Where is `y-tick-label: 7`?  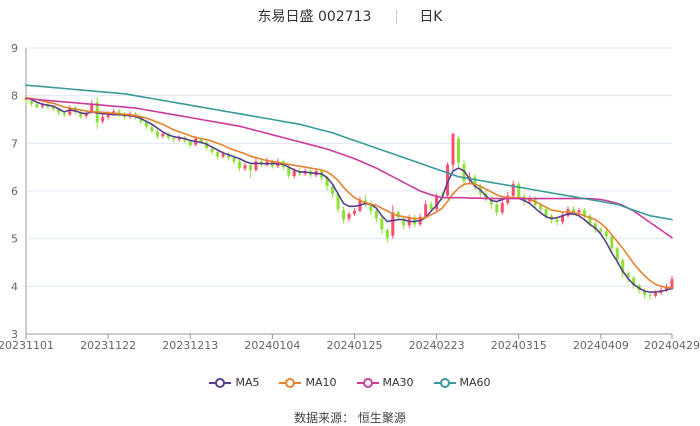
y-tick-label: 7 is located at coordinates (14, 143).